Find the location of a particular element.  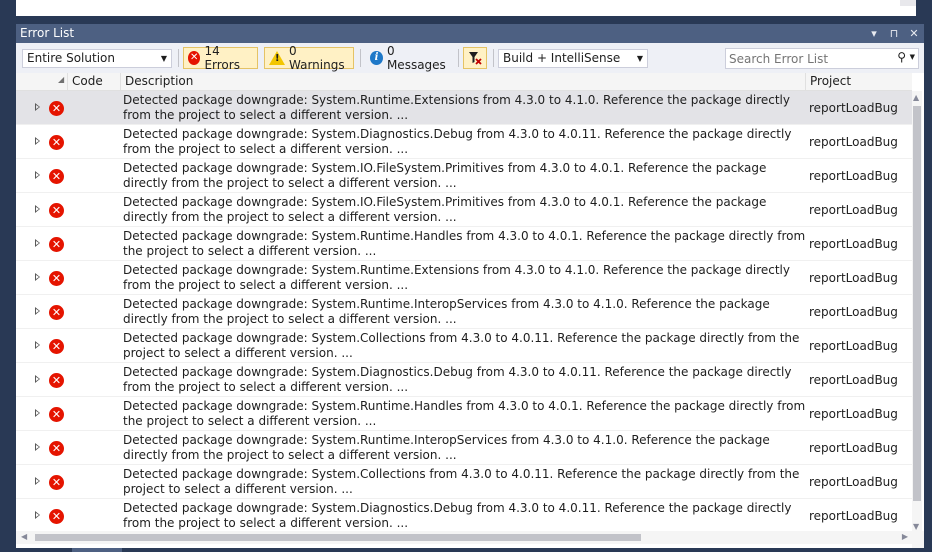

search-box: ⚲ ▼ is located at coordinates (822, 58).